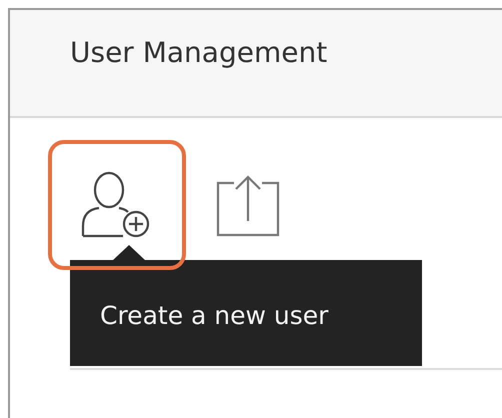  What do you see at coordinates (248, 205) in the screenshot?
I see `upload-icon` at bounding box center [248, 205].